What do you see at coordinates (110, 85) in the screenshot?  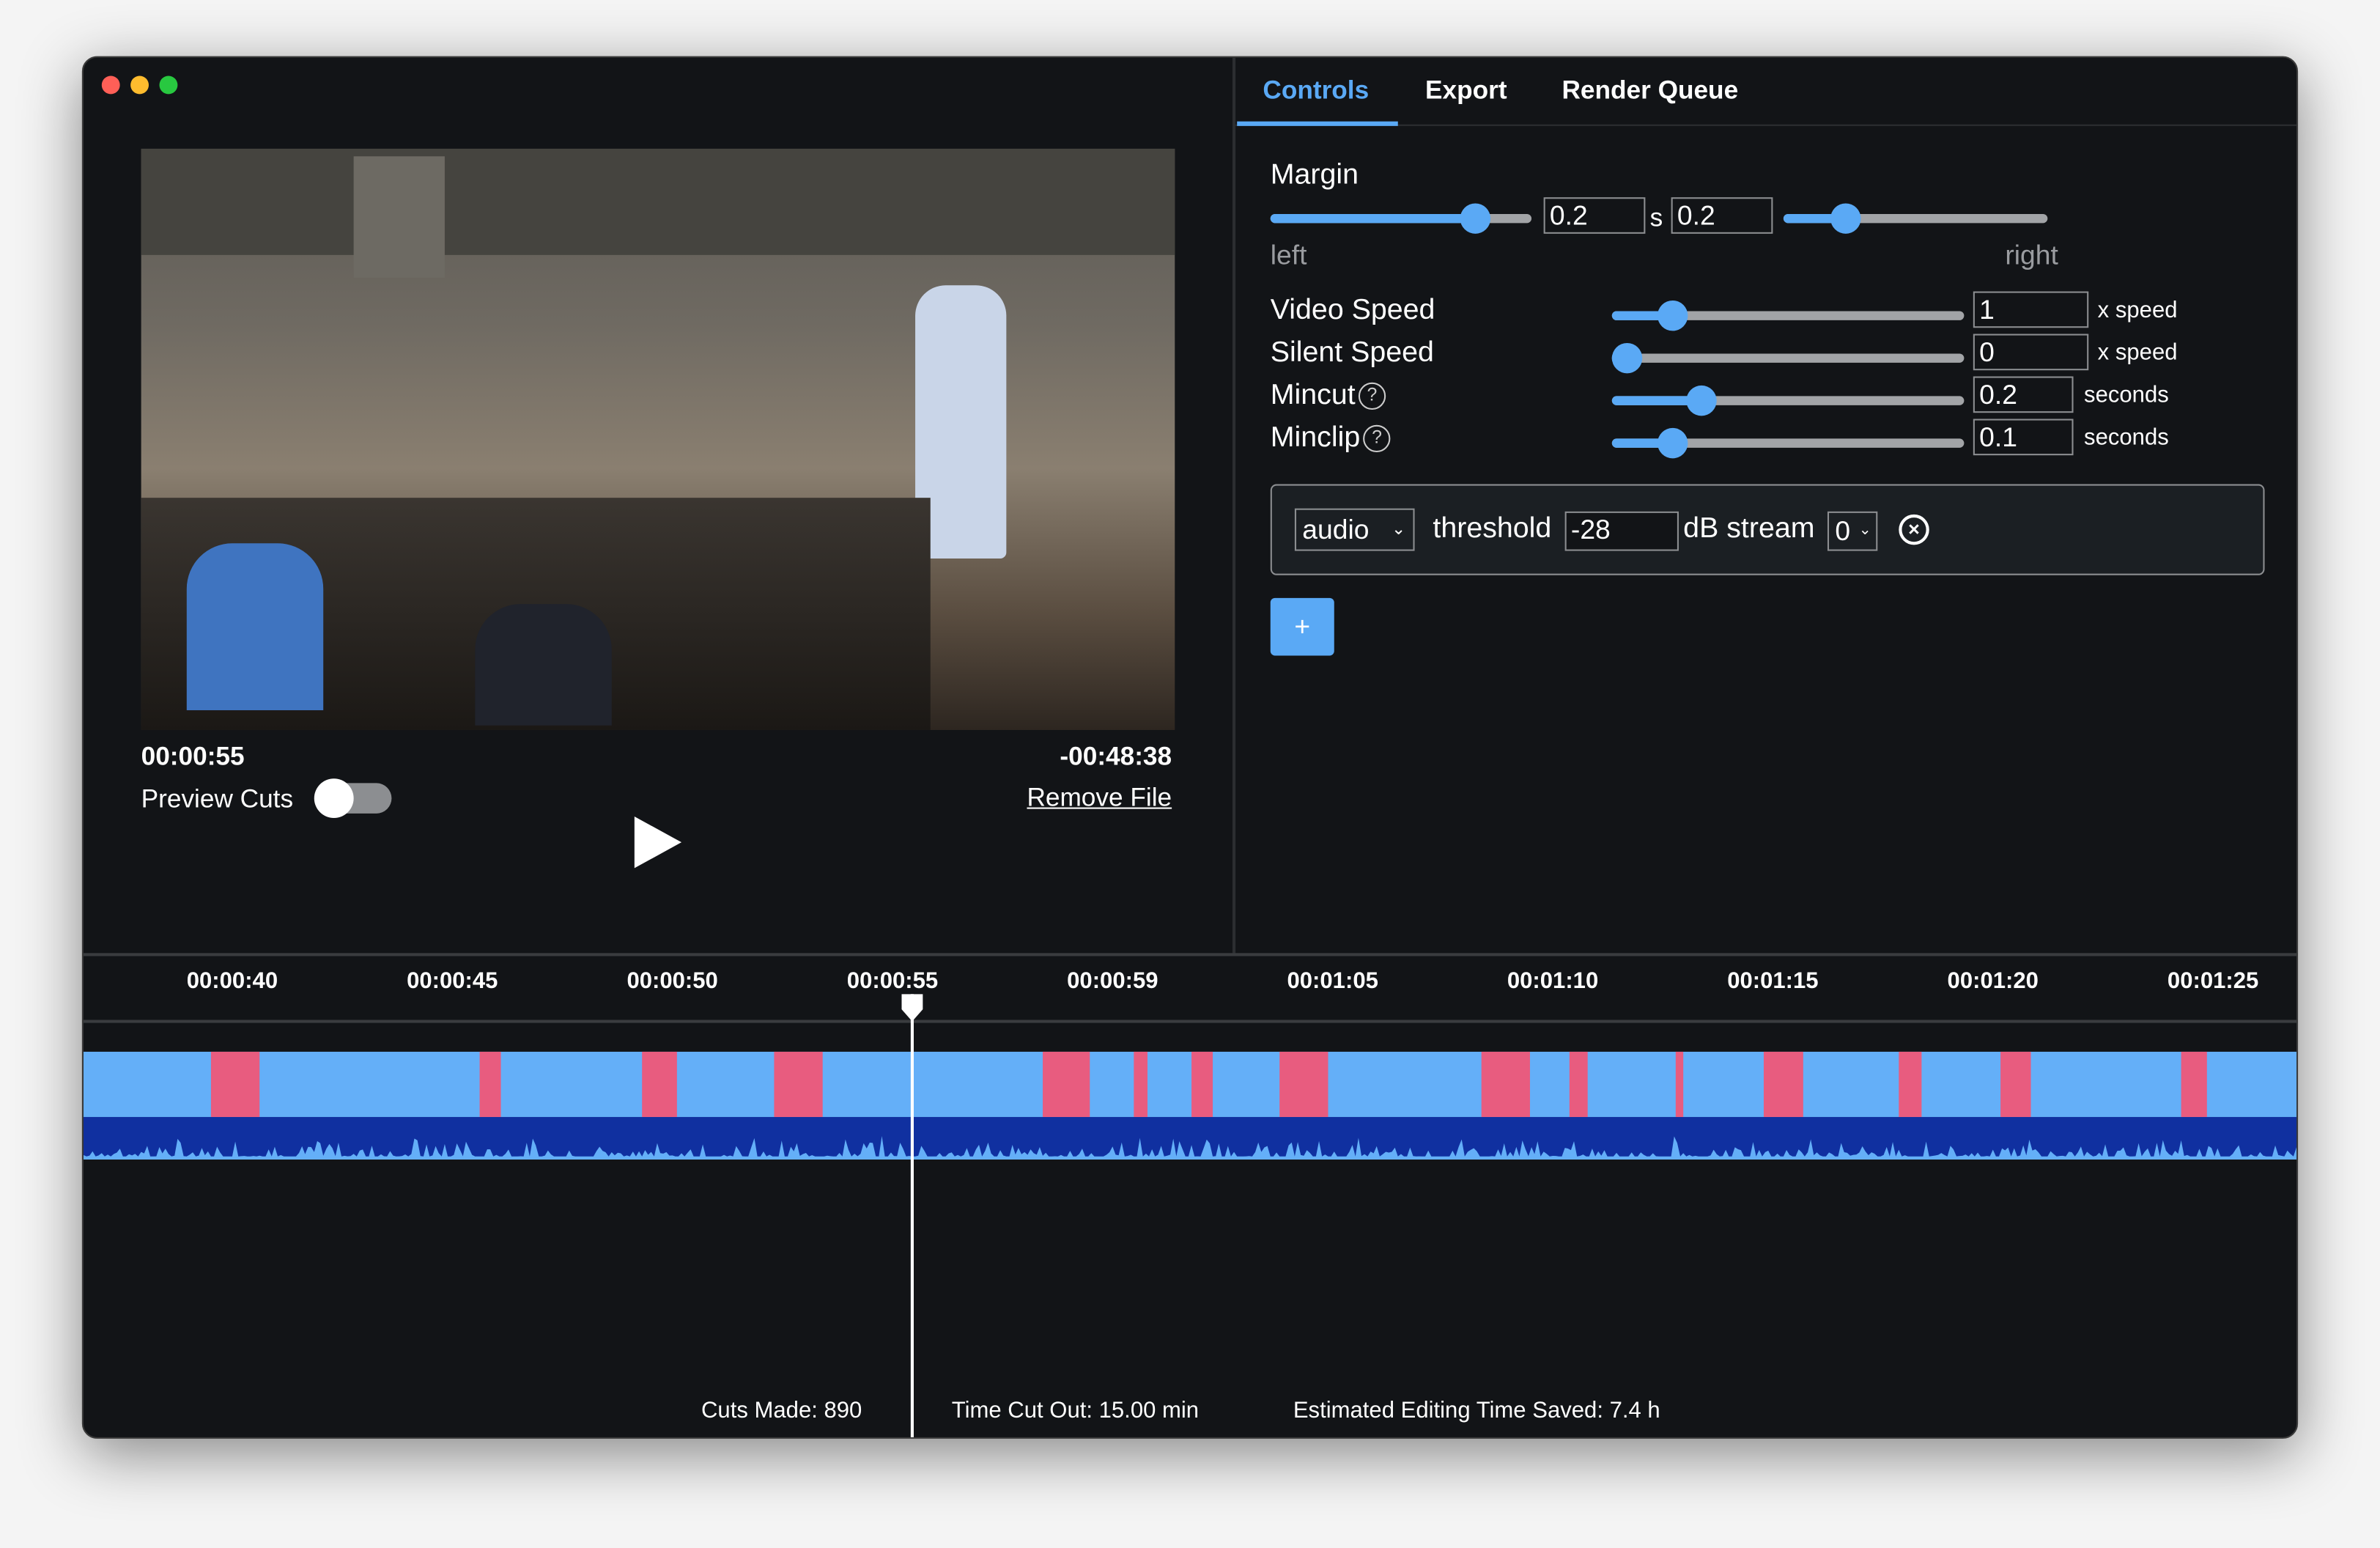 I see `close-window-button` at bounding box center [110, 85].